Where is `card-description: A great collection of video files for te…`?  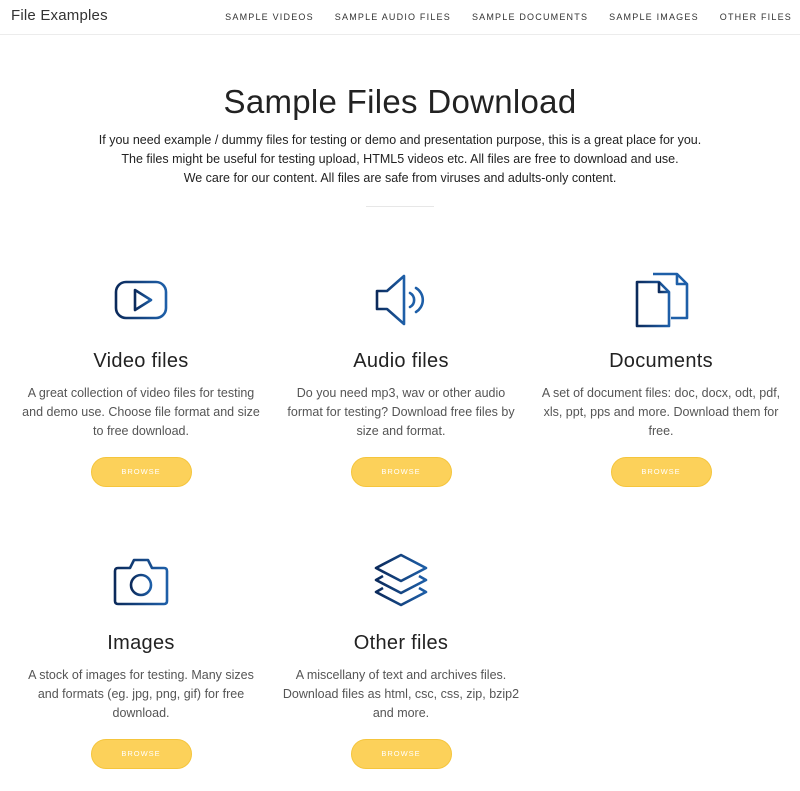 card-description: A great collection of video files for te… is located at coordinates (141, 412).